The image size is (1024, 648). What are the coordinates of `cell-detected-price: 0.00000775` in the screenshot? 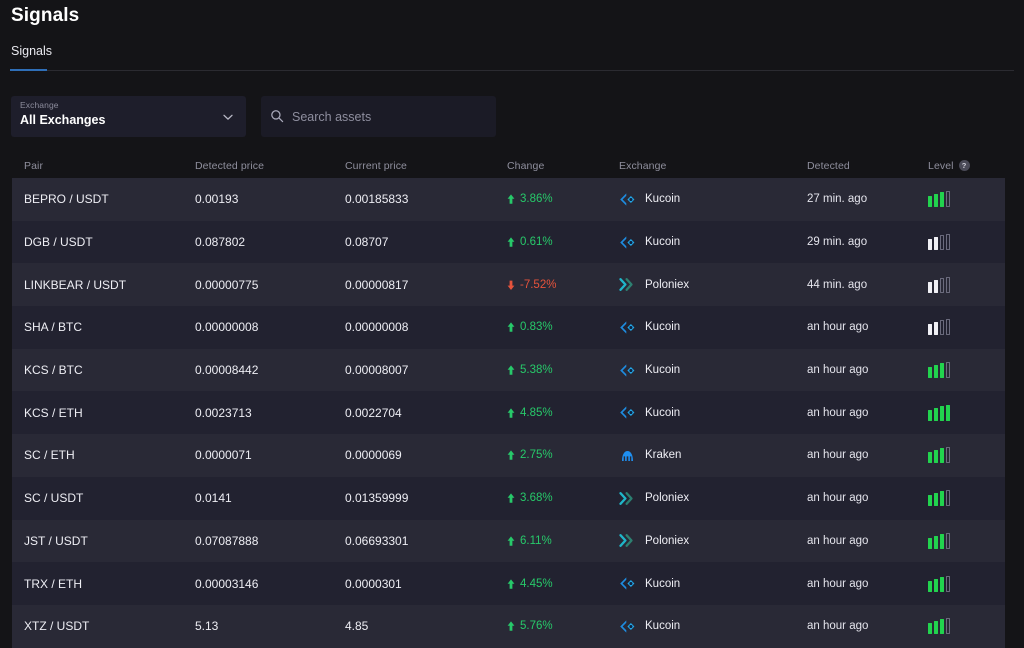 It's located at (227, 284).